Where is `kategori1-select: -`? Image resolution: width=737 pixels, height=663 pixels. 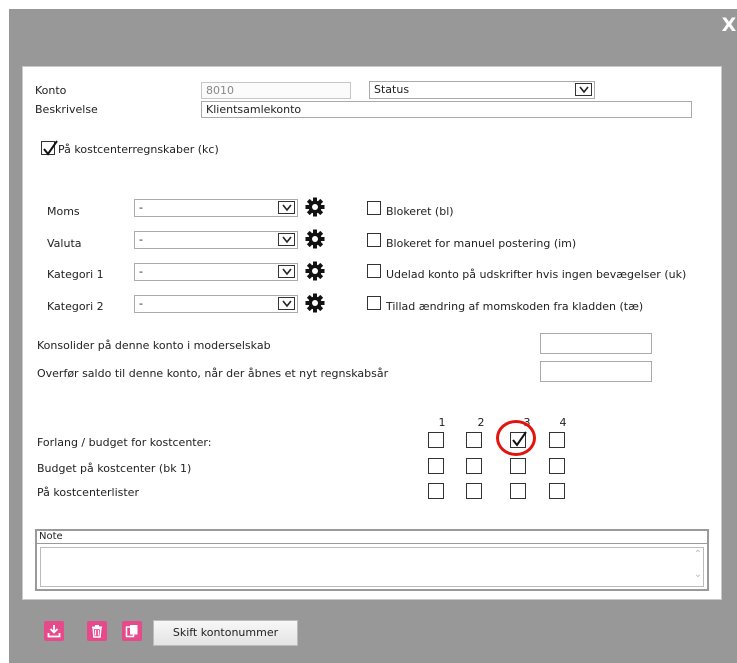 kategori1-select: - is located at coordinates (216, 272).